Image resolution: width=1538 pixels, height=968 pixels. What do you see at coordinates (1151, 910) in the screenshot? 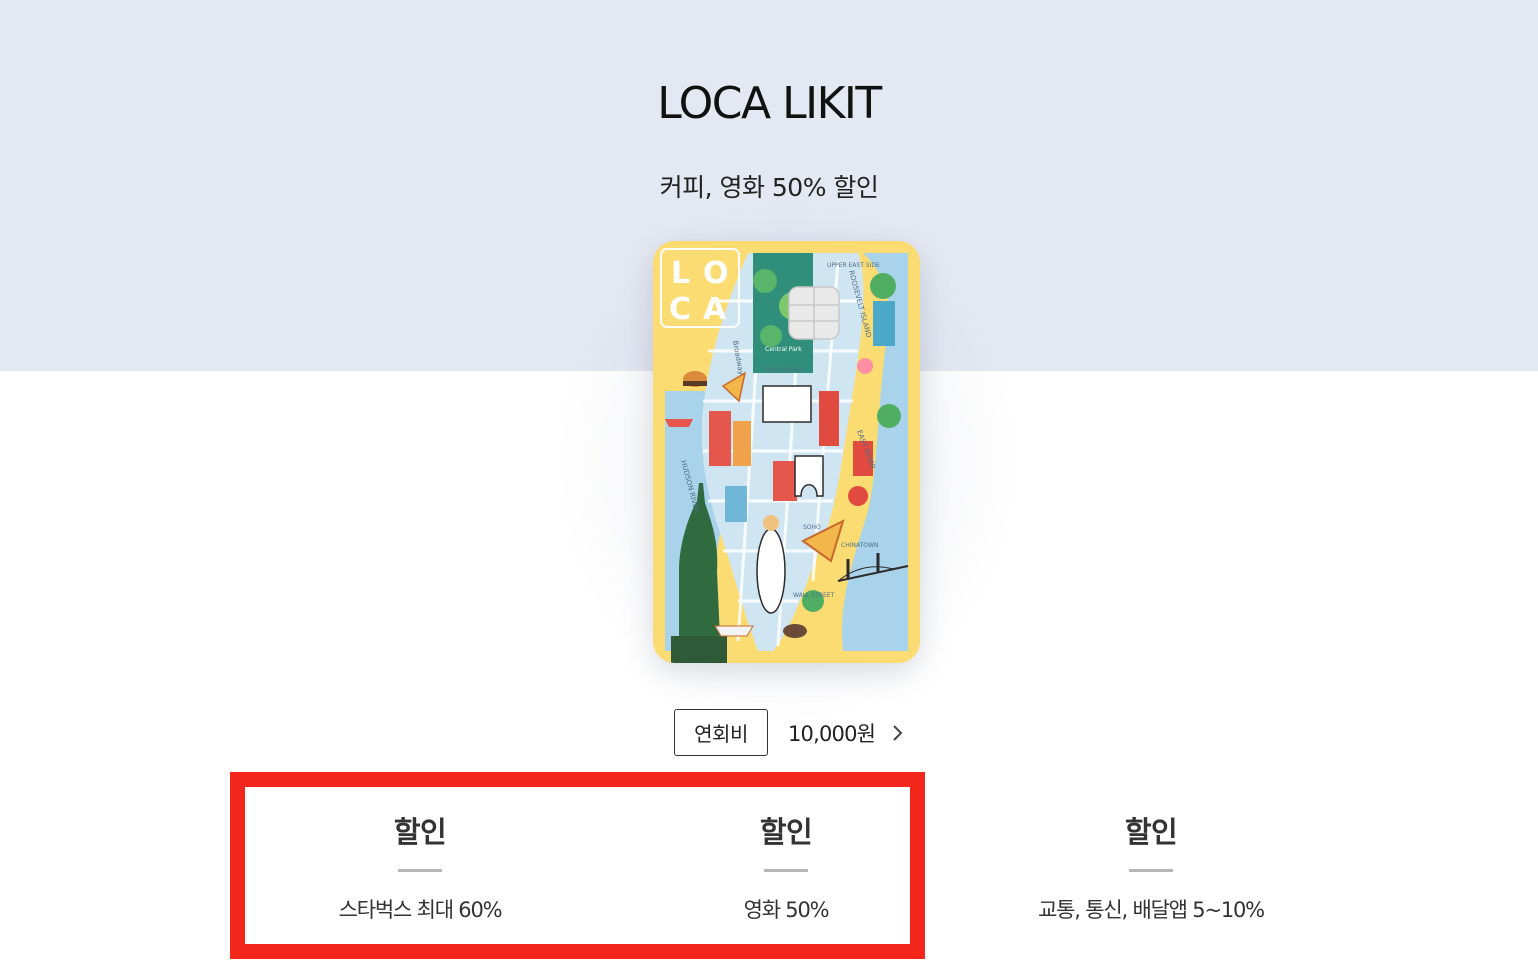
I see `benefit-description: 교통, 통신, 배달앱 5~10%` at bounding box center [1151, 910].